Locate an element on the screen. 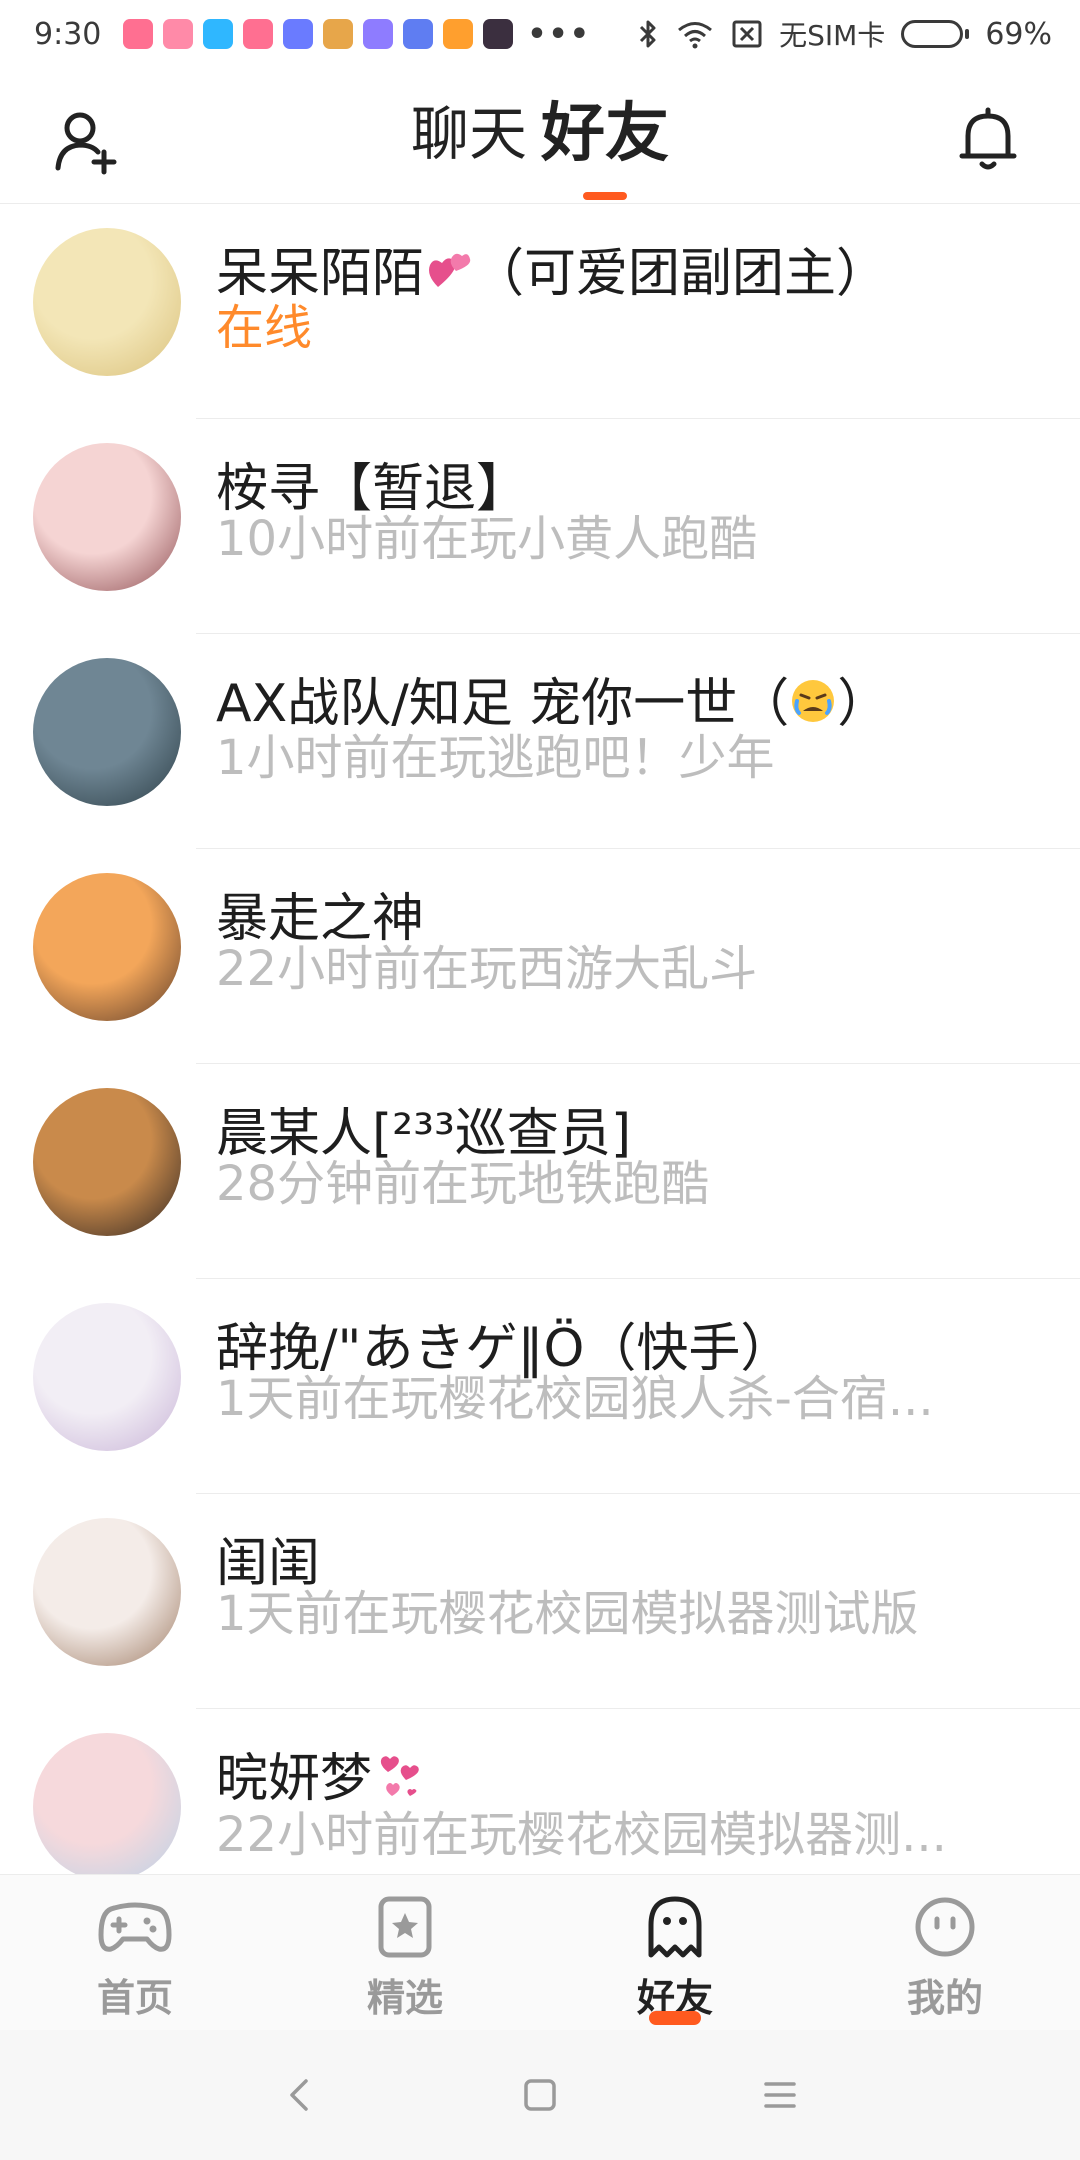 This screenshot has height=2160, width=1080. friend-status: 22小时前在玩西游大乱斗 is located at coordinates (487, 969).